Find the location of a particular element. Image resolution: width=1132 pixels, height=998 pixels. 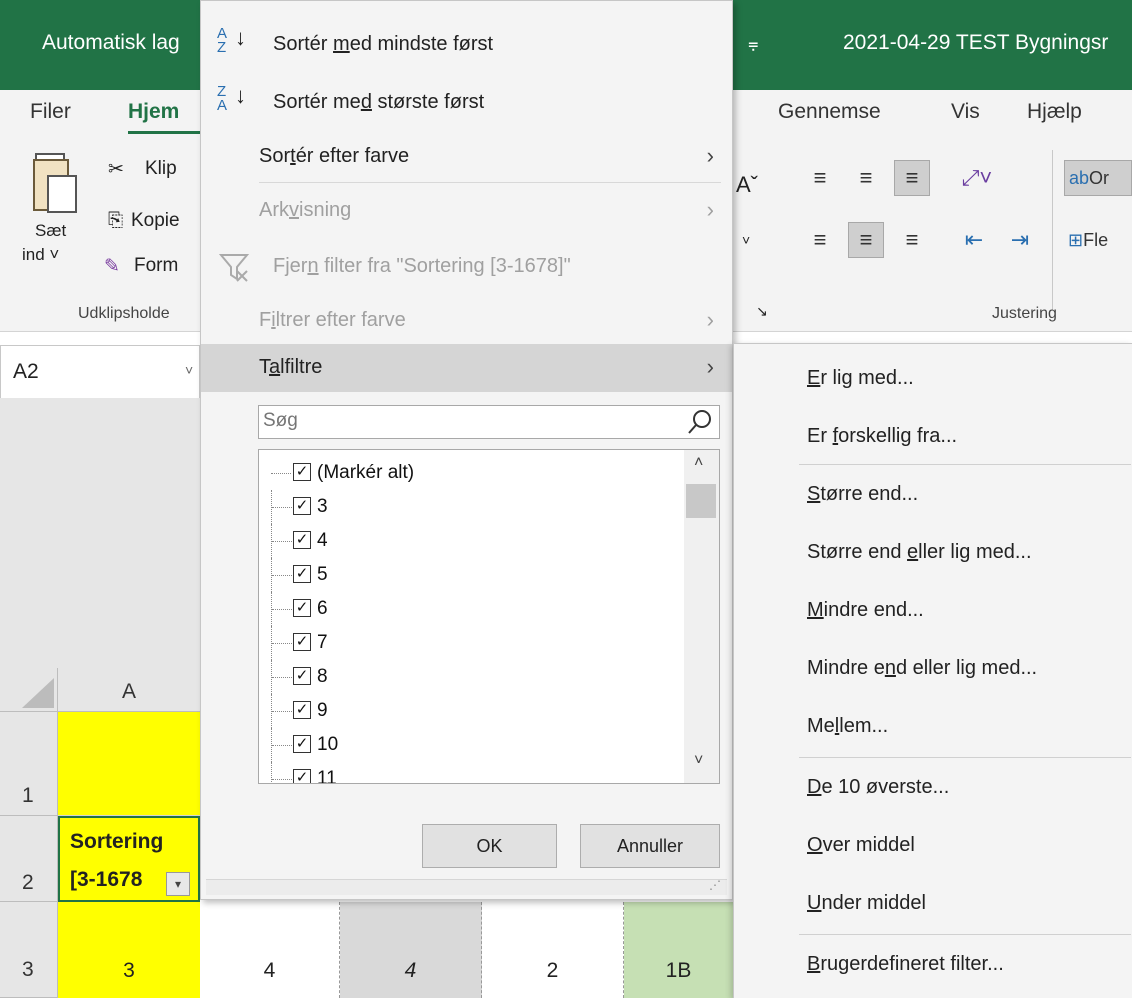

list-item: ✓ 5 is located at coordinates (469, 575).